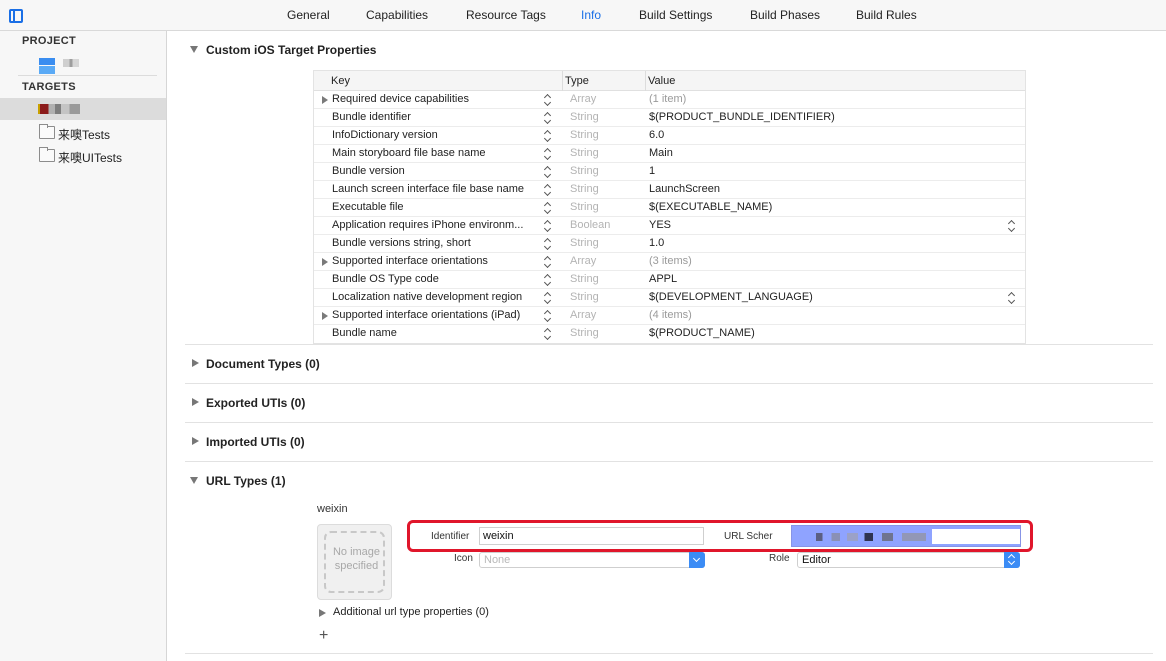 Image resolution: width=1166 pixels, height=661 pixels. Describe the element at coordinates (246, 481) in the screenshot. I see `url-types-title: URL Types (1)` at that location.